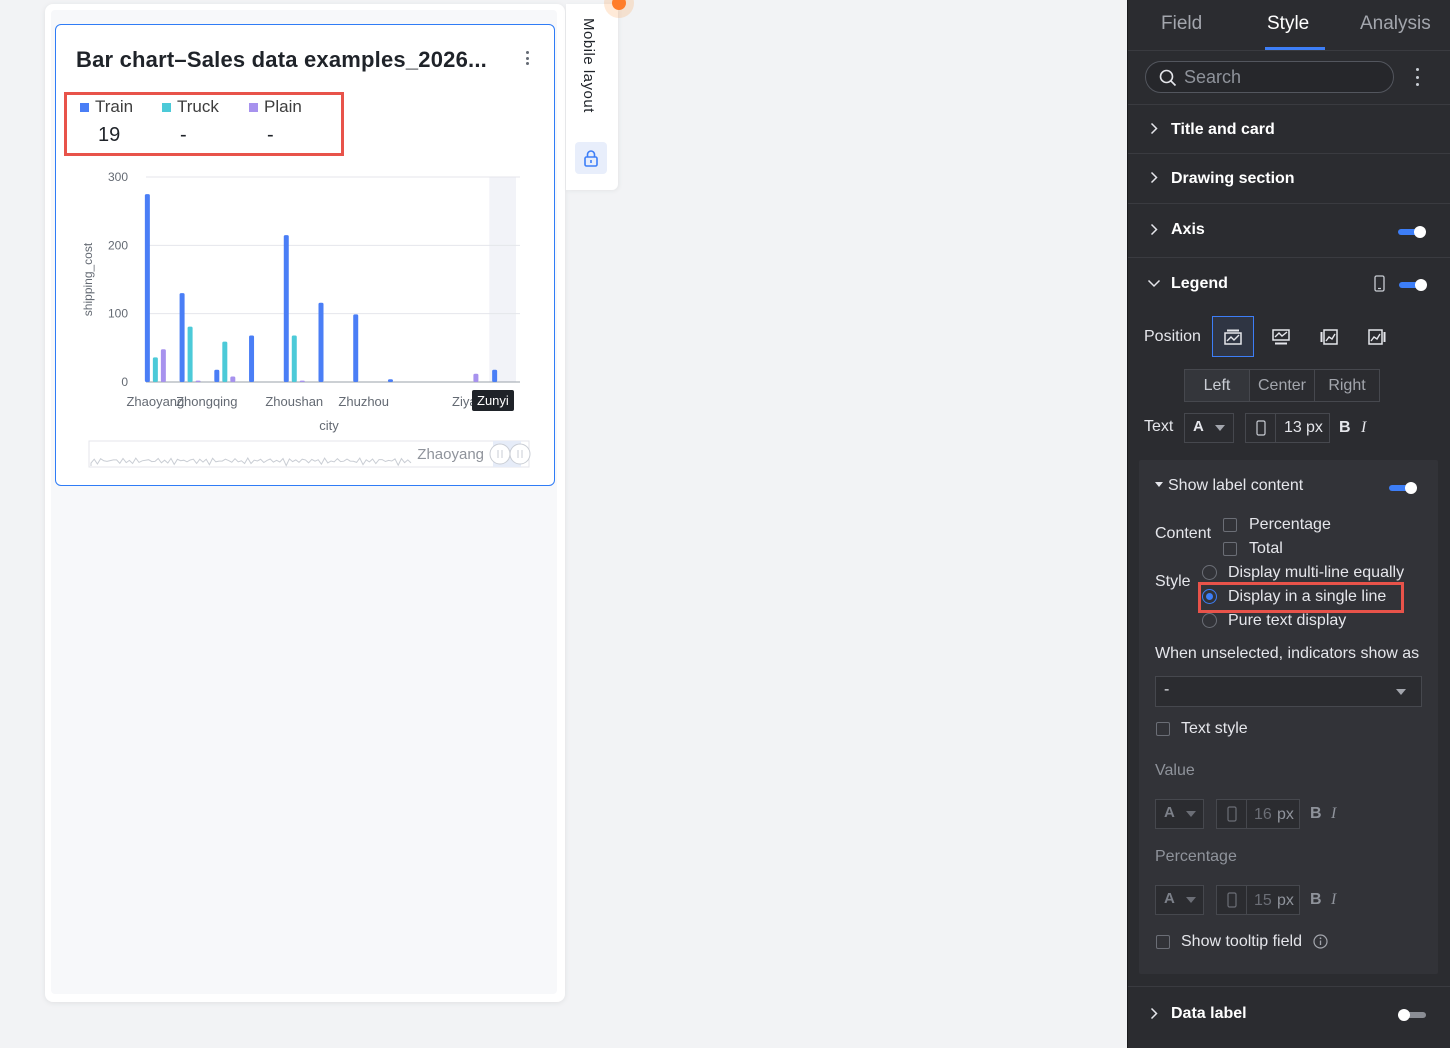 Image resolution: width=1450 pixels, height=1048 pixels. What do you see at coordinates (1287, 620) in the screenshot?
I see `style-pure-text-label: Pure text display` at bounding box center [1287, 620].